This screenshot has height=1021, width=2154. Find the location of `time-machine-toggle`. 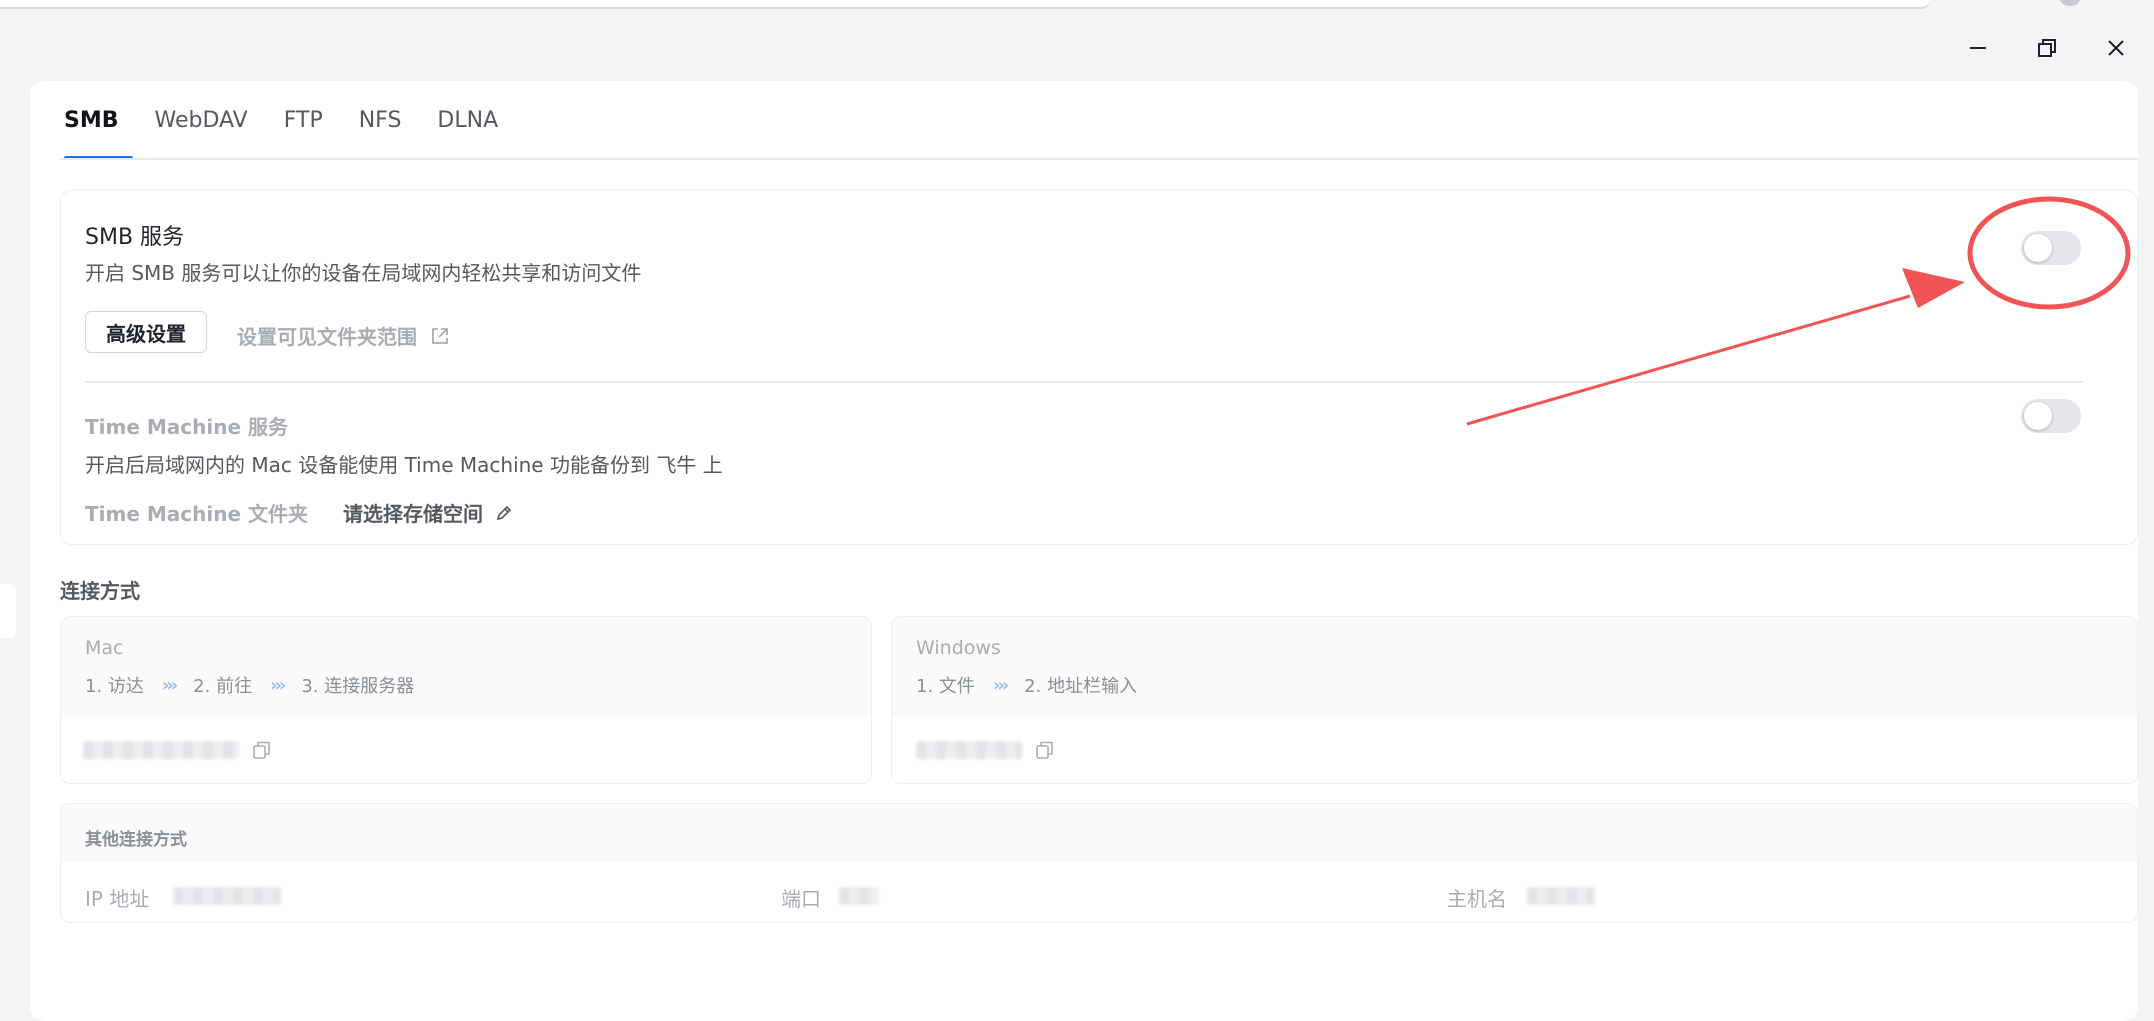

time-machine-toggle is located at coordinates (2051, 416).